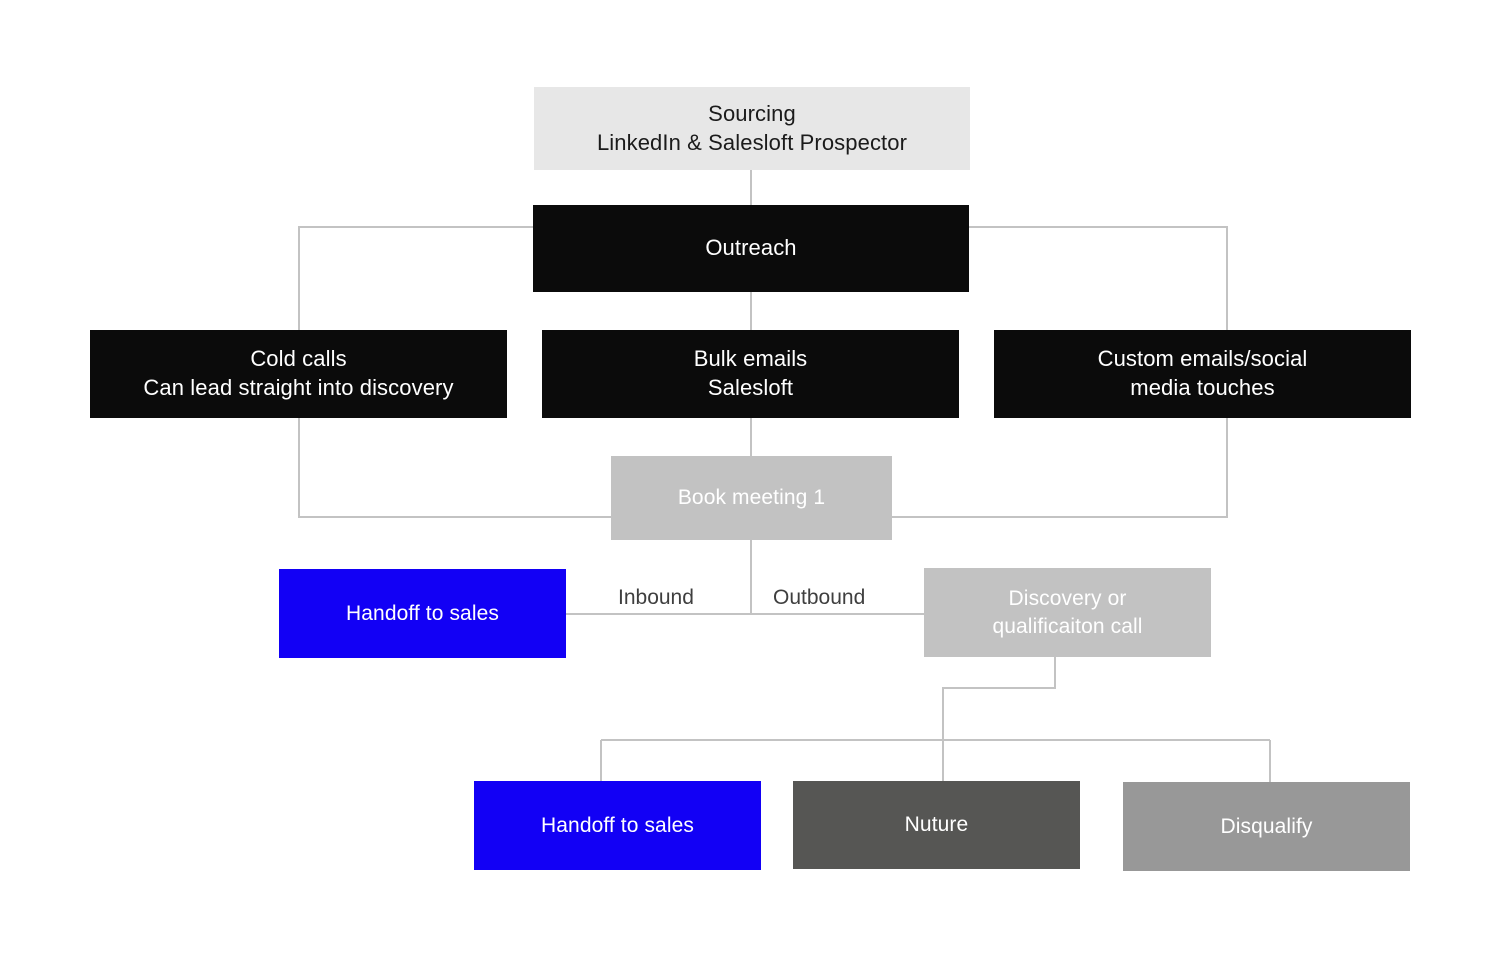 Image resolution: width=1500 pixels, height=962 pixels. Describe the element at coordinates (656, 598) in the screenshot. I see `edge-label-inbound: Inbound` at that location.